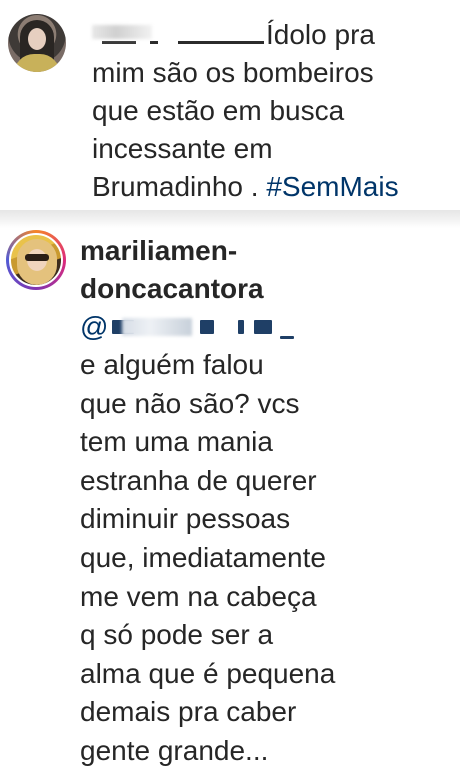 The image size is (460, 772). What do you see at coordinates (208, 673) in the screenshot?
I see `comment-2-line: alma que é pequena` at bounding box center [208, 673].